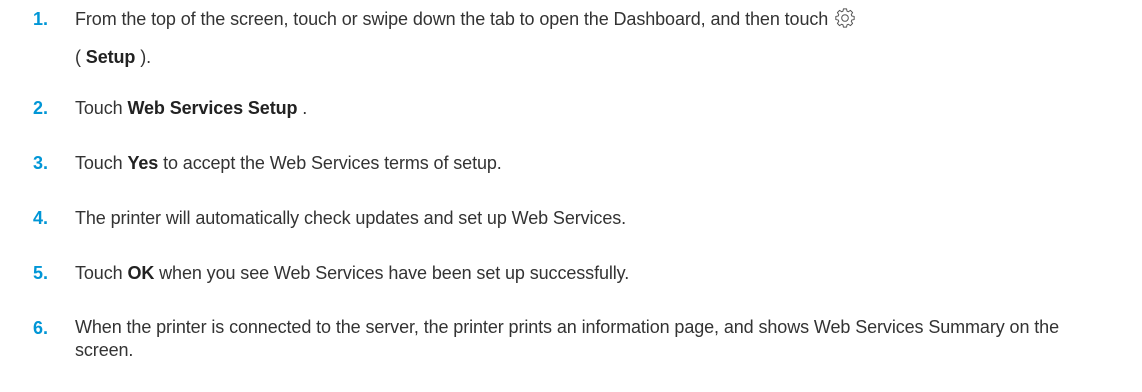 The height and width of the screenshot is (392, 1142). I want to click on step-bold-term: Setup, so click(110, 57).